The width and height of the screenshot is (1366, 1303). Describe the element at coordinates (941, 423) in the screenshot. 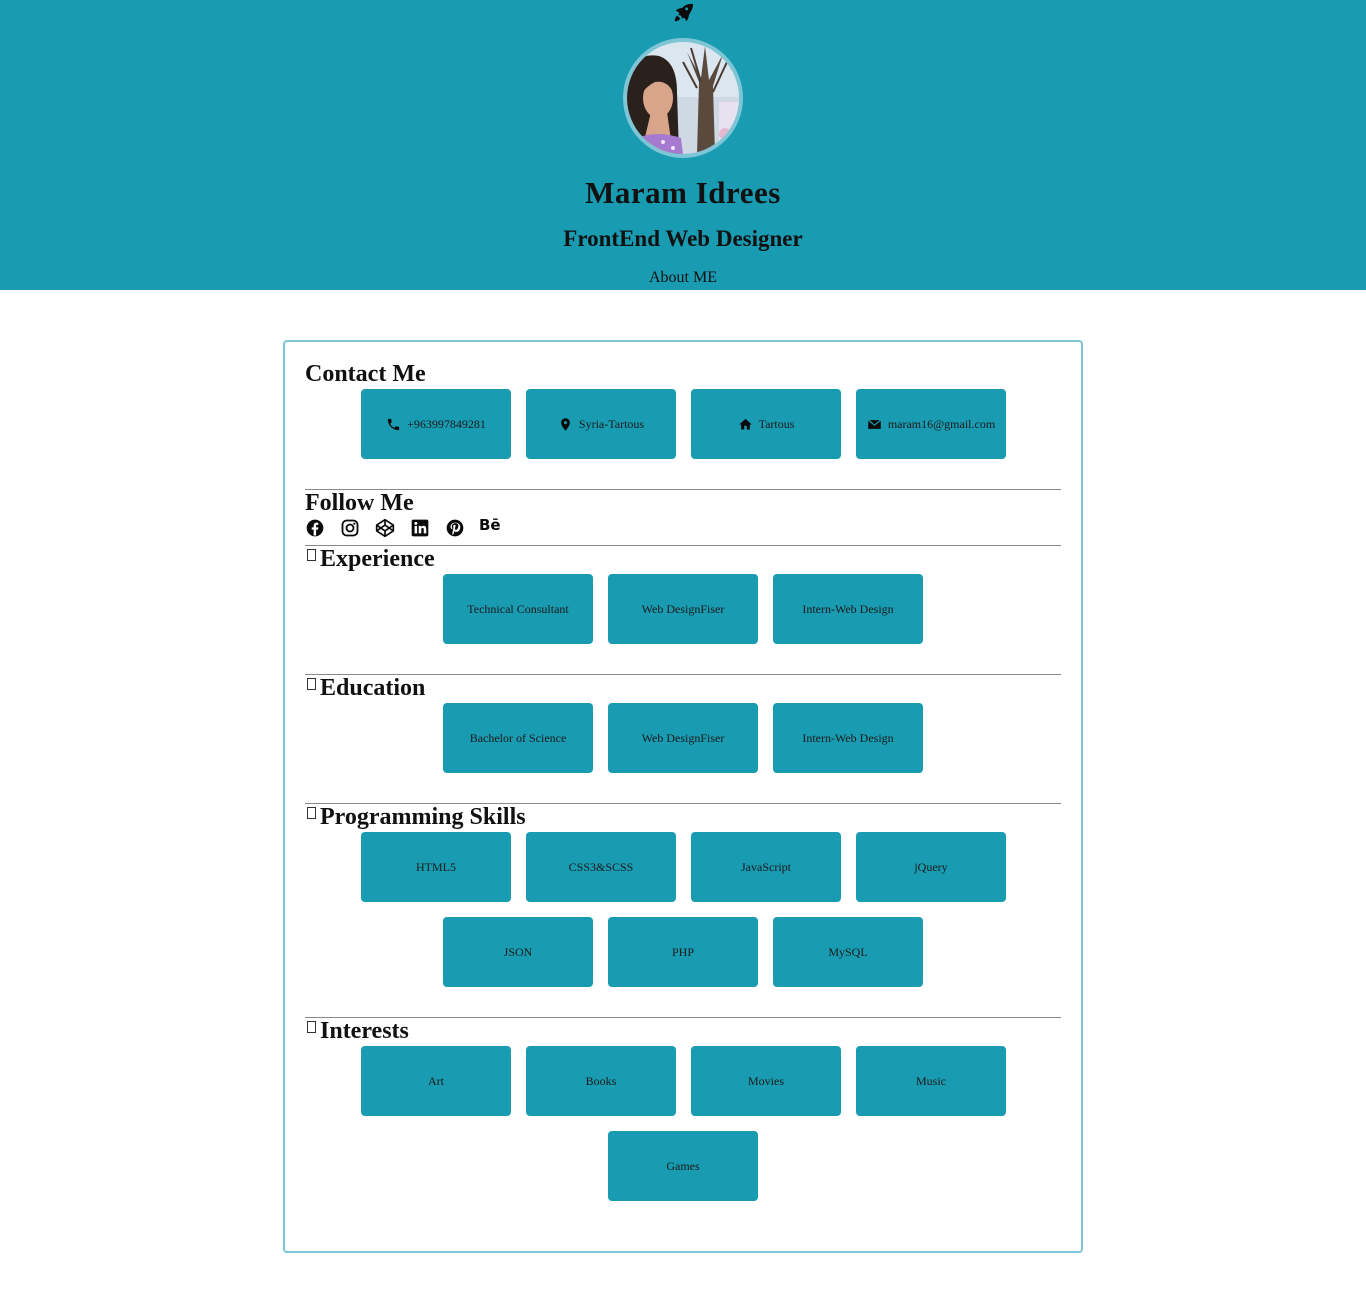

I see `contact-email-label: maram16@gmail.com` at that location.